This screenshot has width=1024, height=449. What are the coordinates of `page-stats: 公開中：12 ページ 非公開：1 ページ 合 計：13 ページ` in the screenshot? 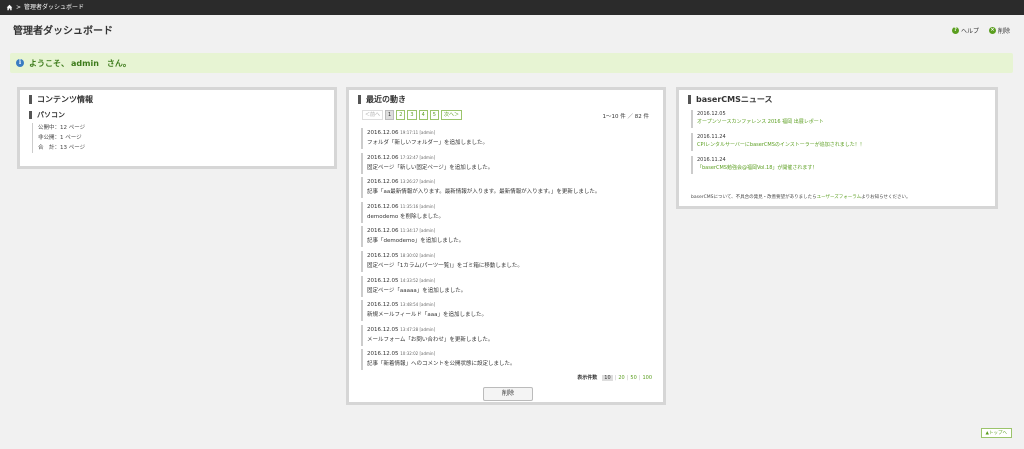 It's located at (58, 138).